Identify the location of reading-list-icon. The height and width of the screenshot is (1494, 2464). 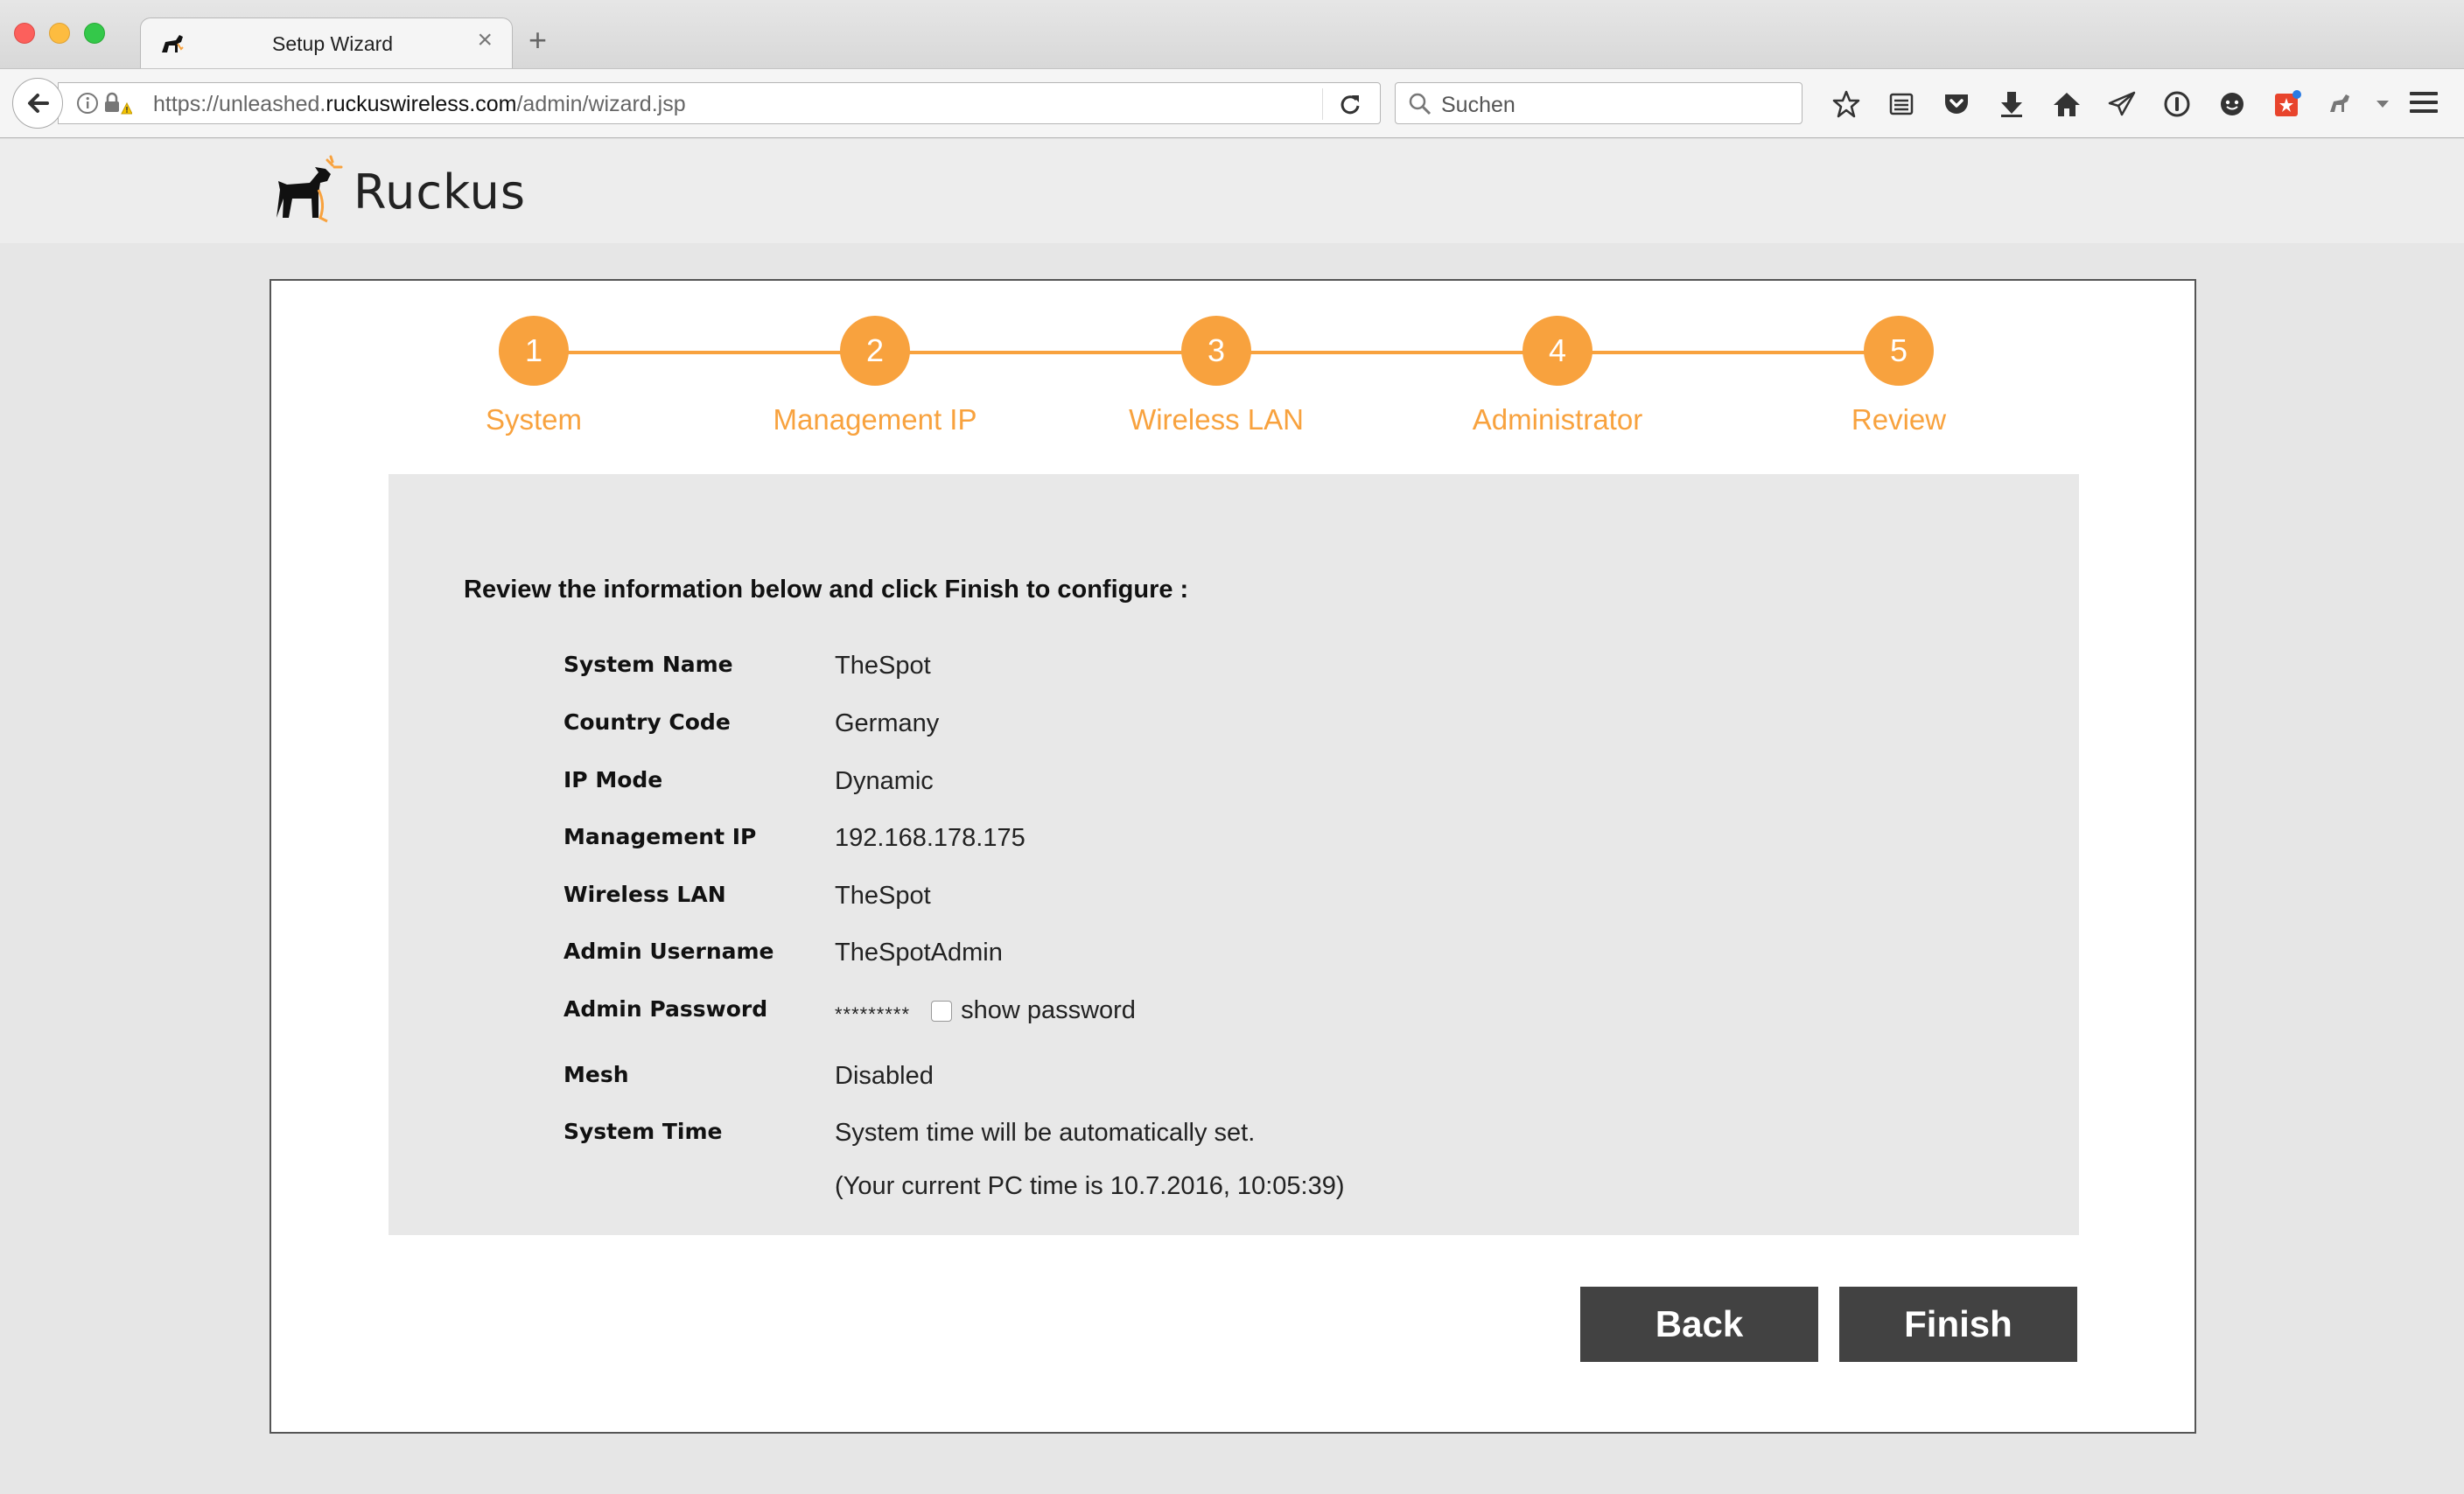
(1900, 104).